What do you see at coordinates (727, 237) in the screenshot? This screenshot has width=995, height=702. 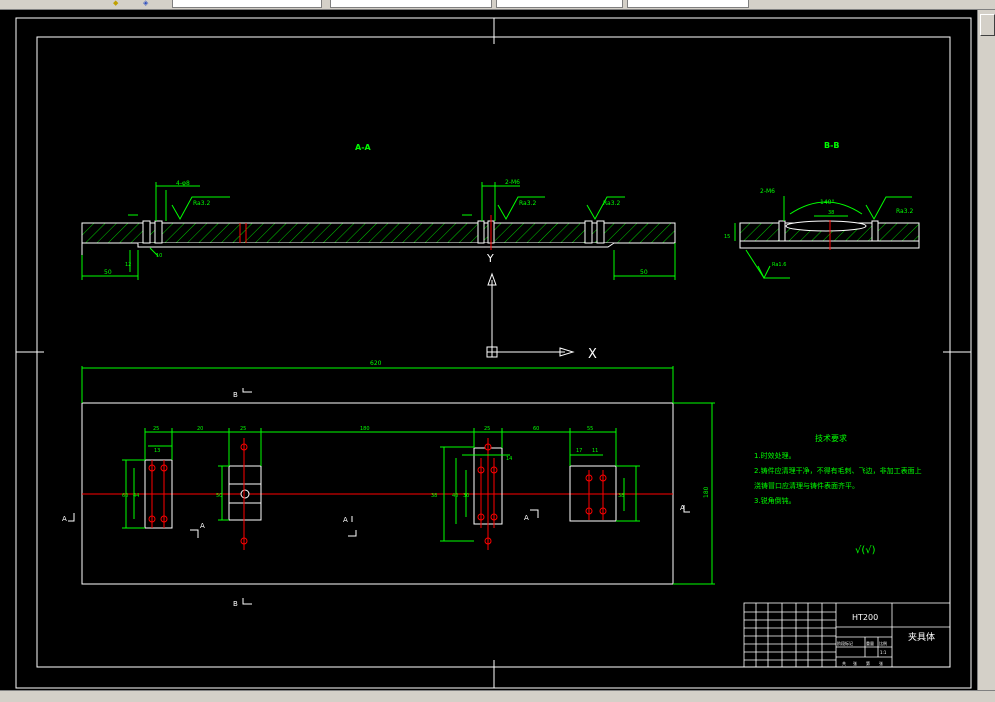 I see `bb-dim-height: 15` at bounding box center [727, 237].